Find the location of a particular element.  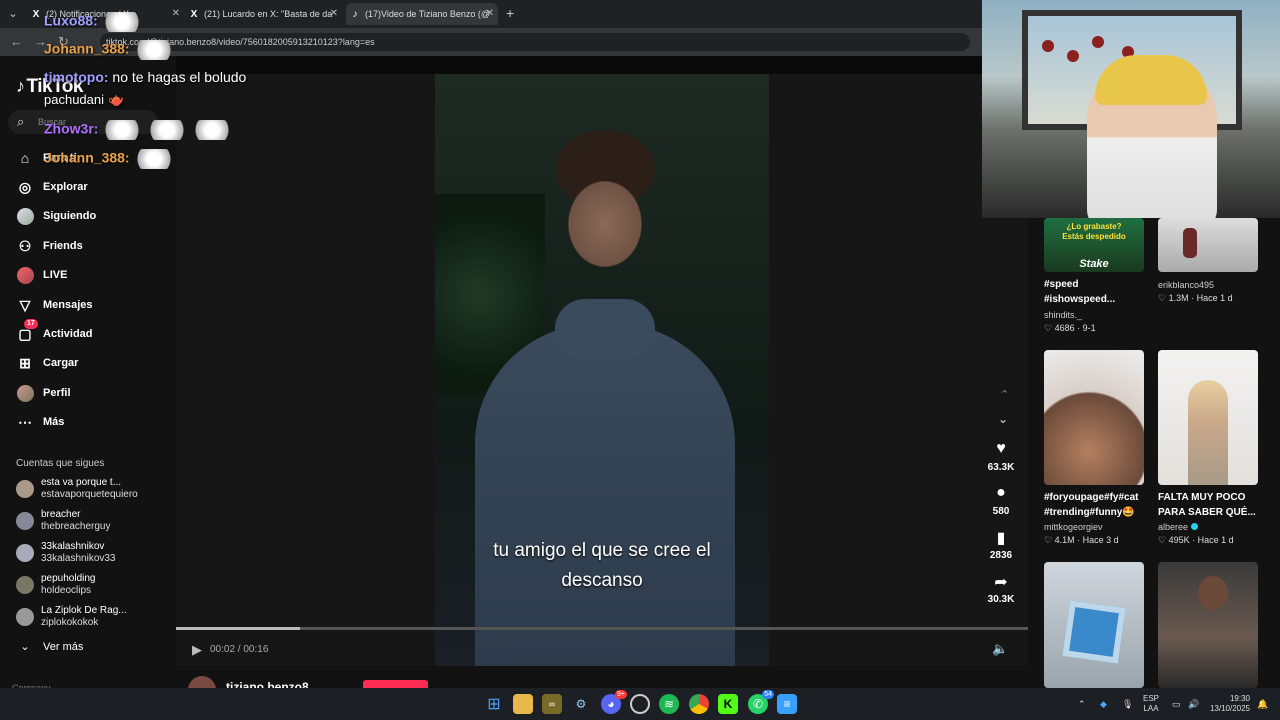

nav-upload: ⊞ Cargar is located at coordinates (47, 363).